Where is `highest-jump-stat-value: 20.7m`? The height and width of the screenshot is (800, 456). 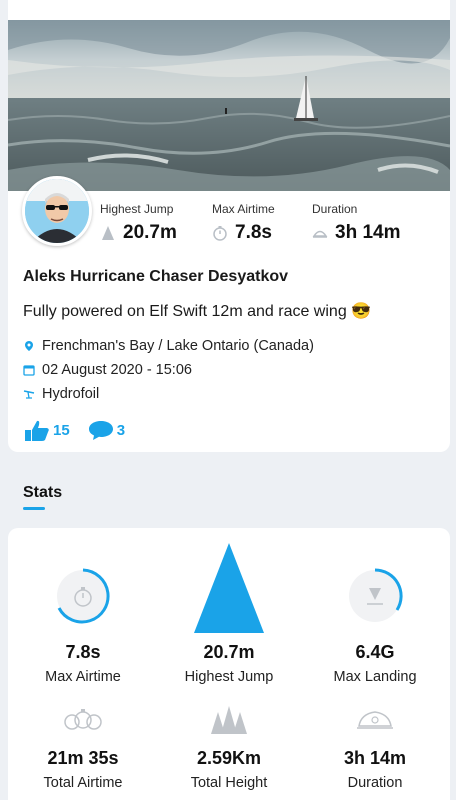 highest-jump-stat-value: 20.7m is located at coordinates (229, 652).